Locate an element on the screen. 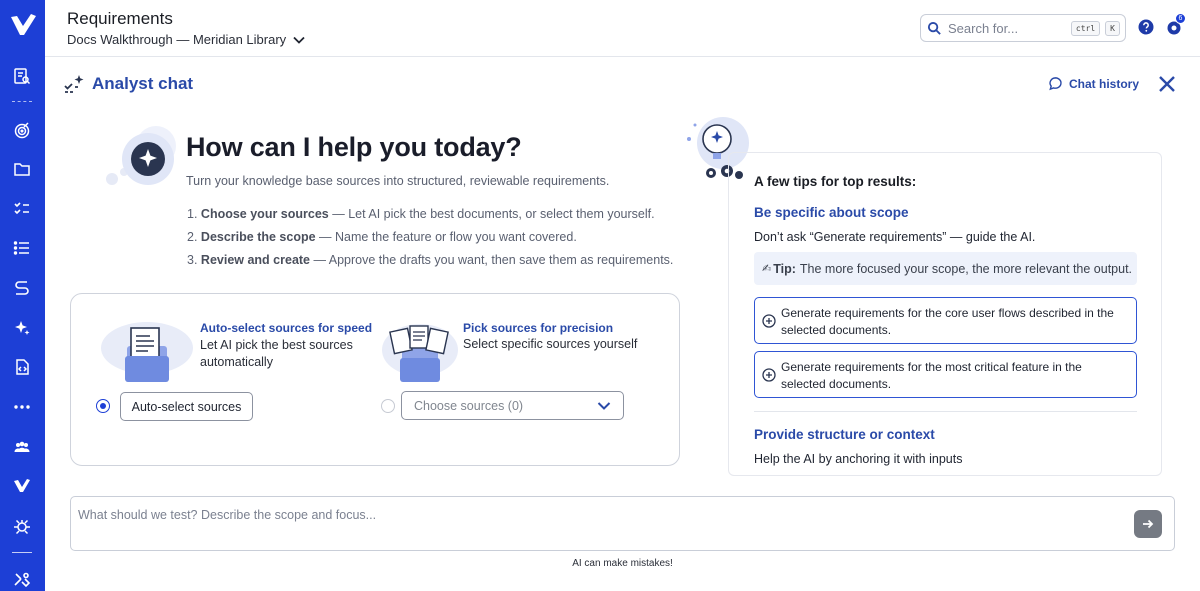 Image resolution: width=1200 pixels, height=591 pixels. send-button is located at coordinates (1148, 524).